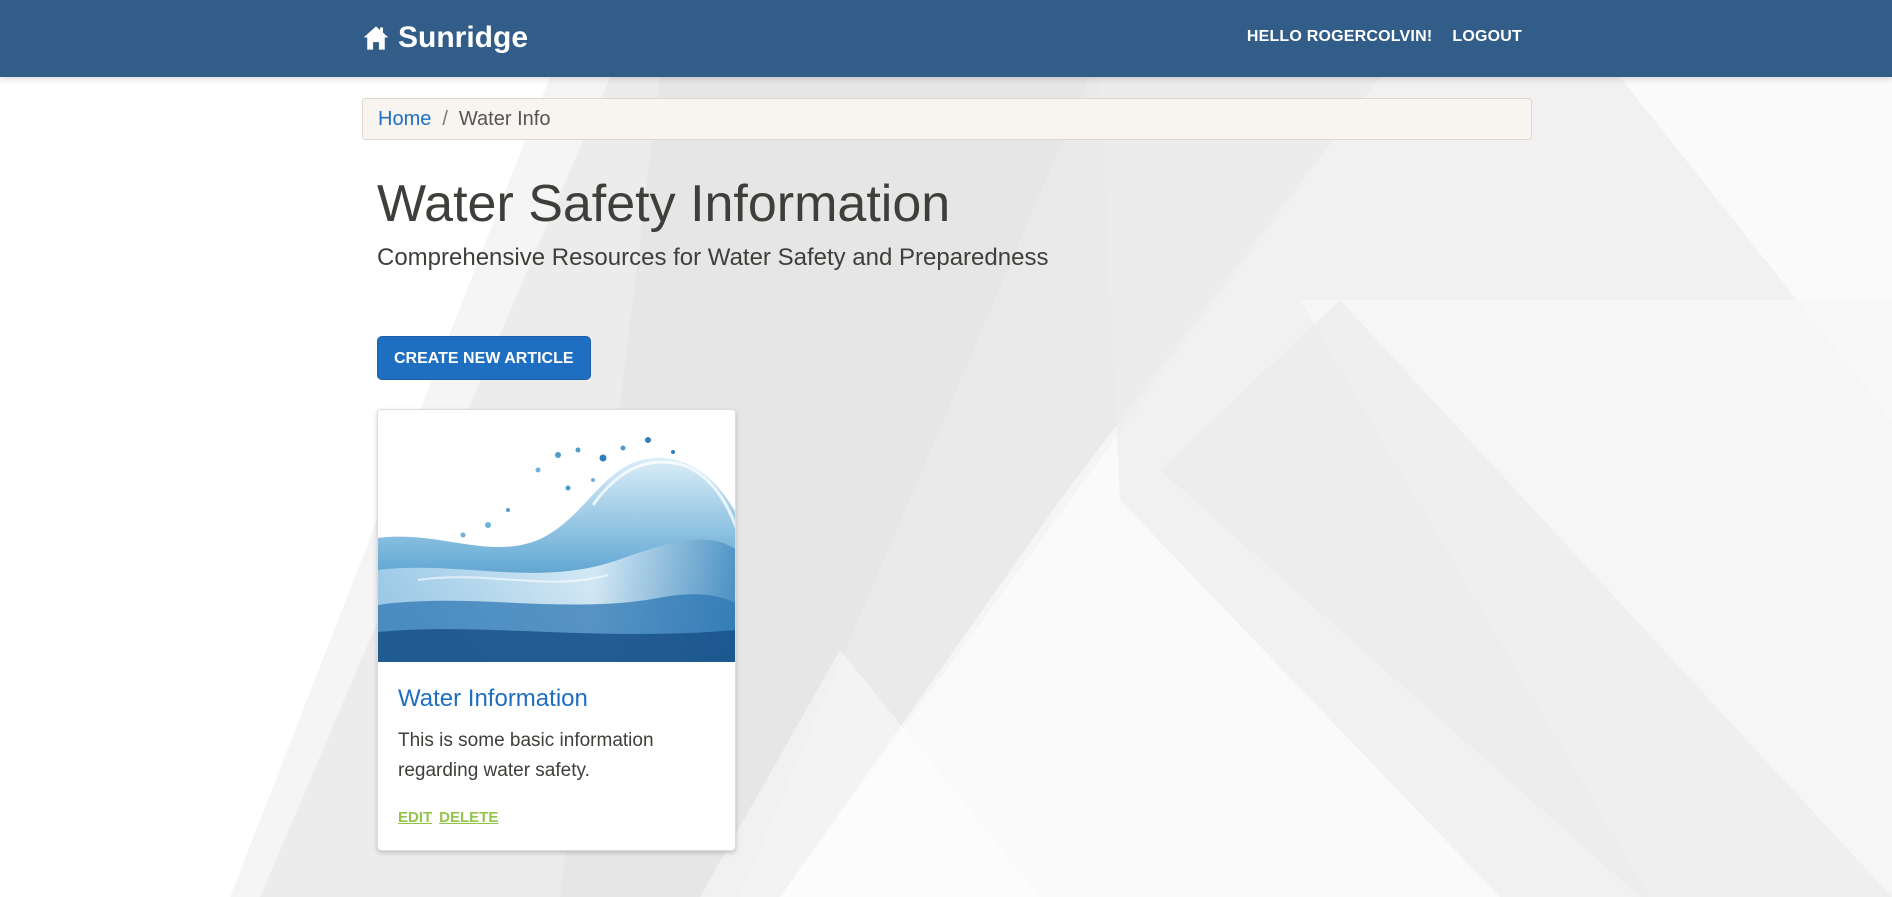 Image resolution: width=1892 pixels, height=897 pixels. Describe the element at coordinates (556, 536) in the screenshot. I see `article-image` at that location.